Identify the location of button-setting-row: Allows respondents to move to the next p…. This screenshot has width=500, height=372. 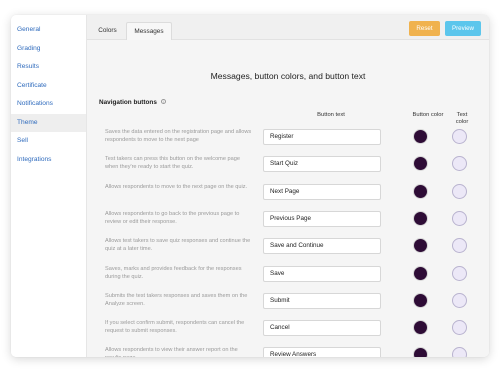
(288, 194).